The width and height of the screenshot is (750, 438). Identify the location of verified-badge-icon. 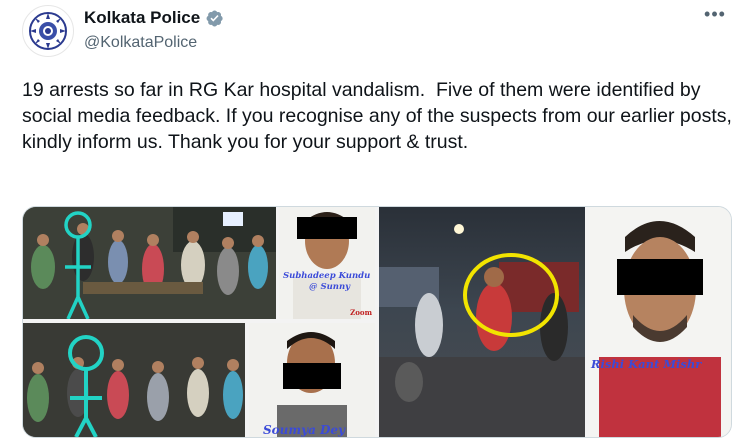
(214, 18).